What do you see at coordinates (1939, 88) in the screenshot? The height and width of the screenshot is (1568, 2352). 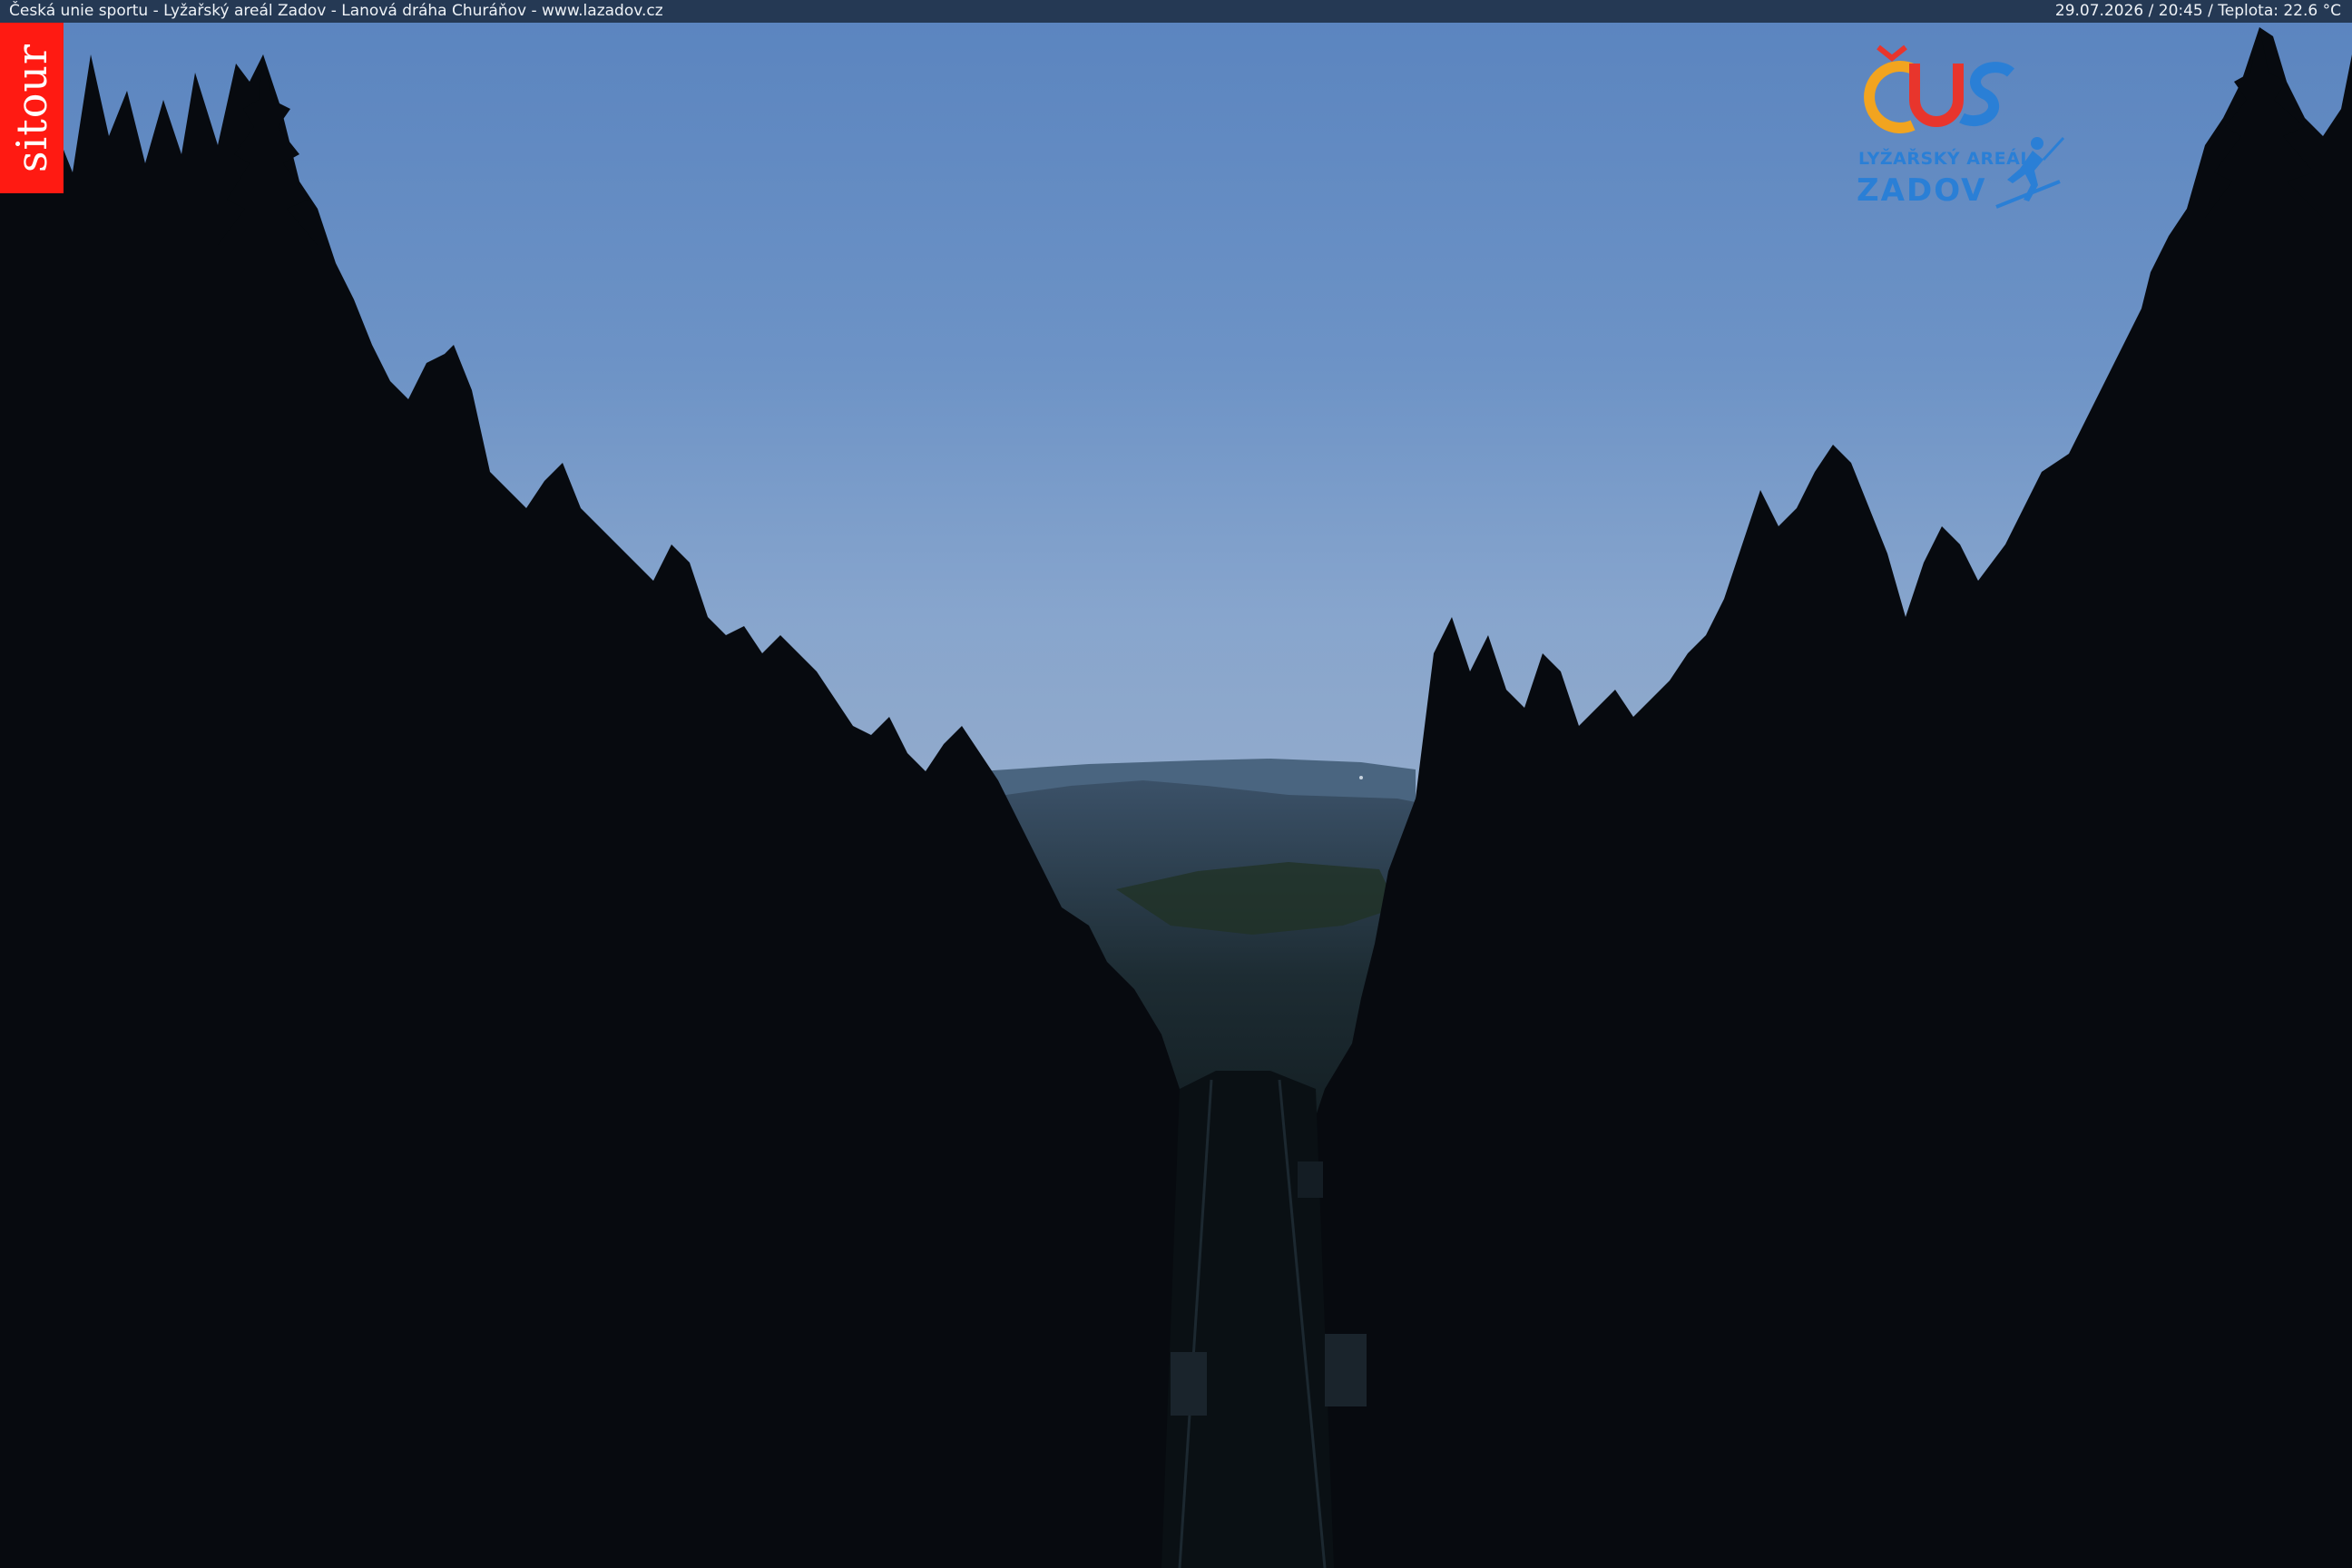 I see `cus-emblem` at bounding box center [1939, 88].